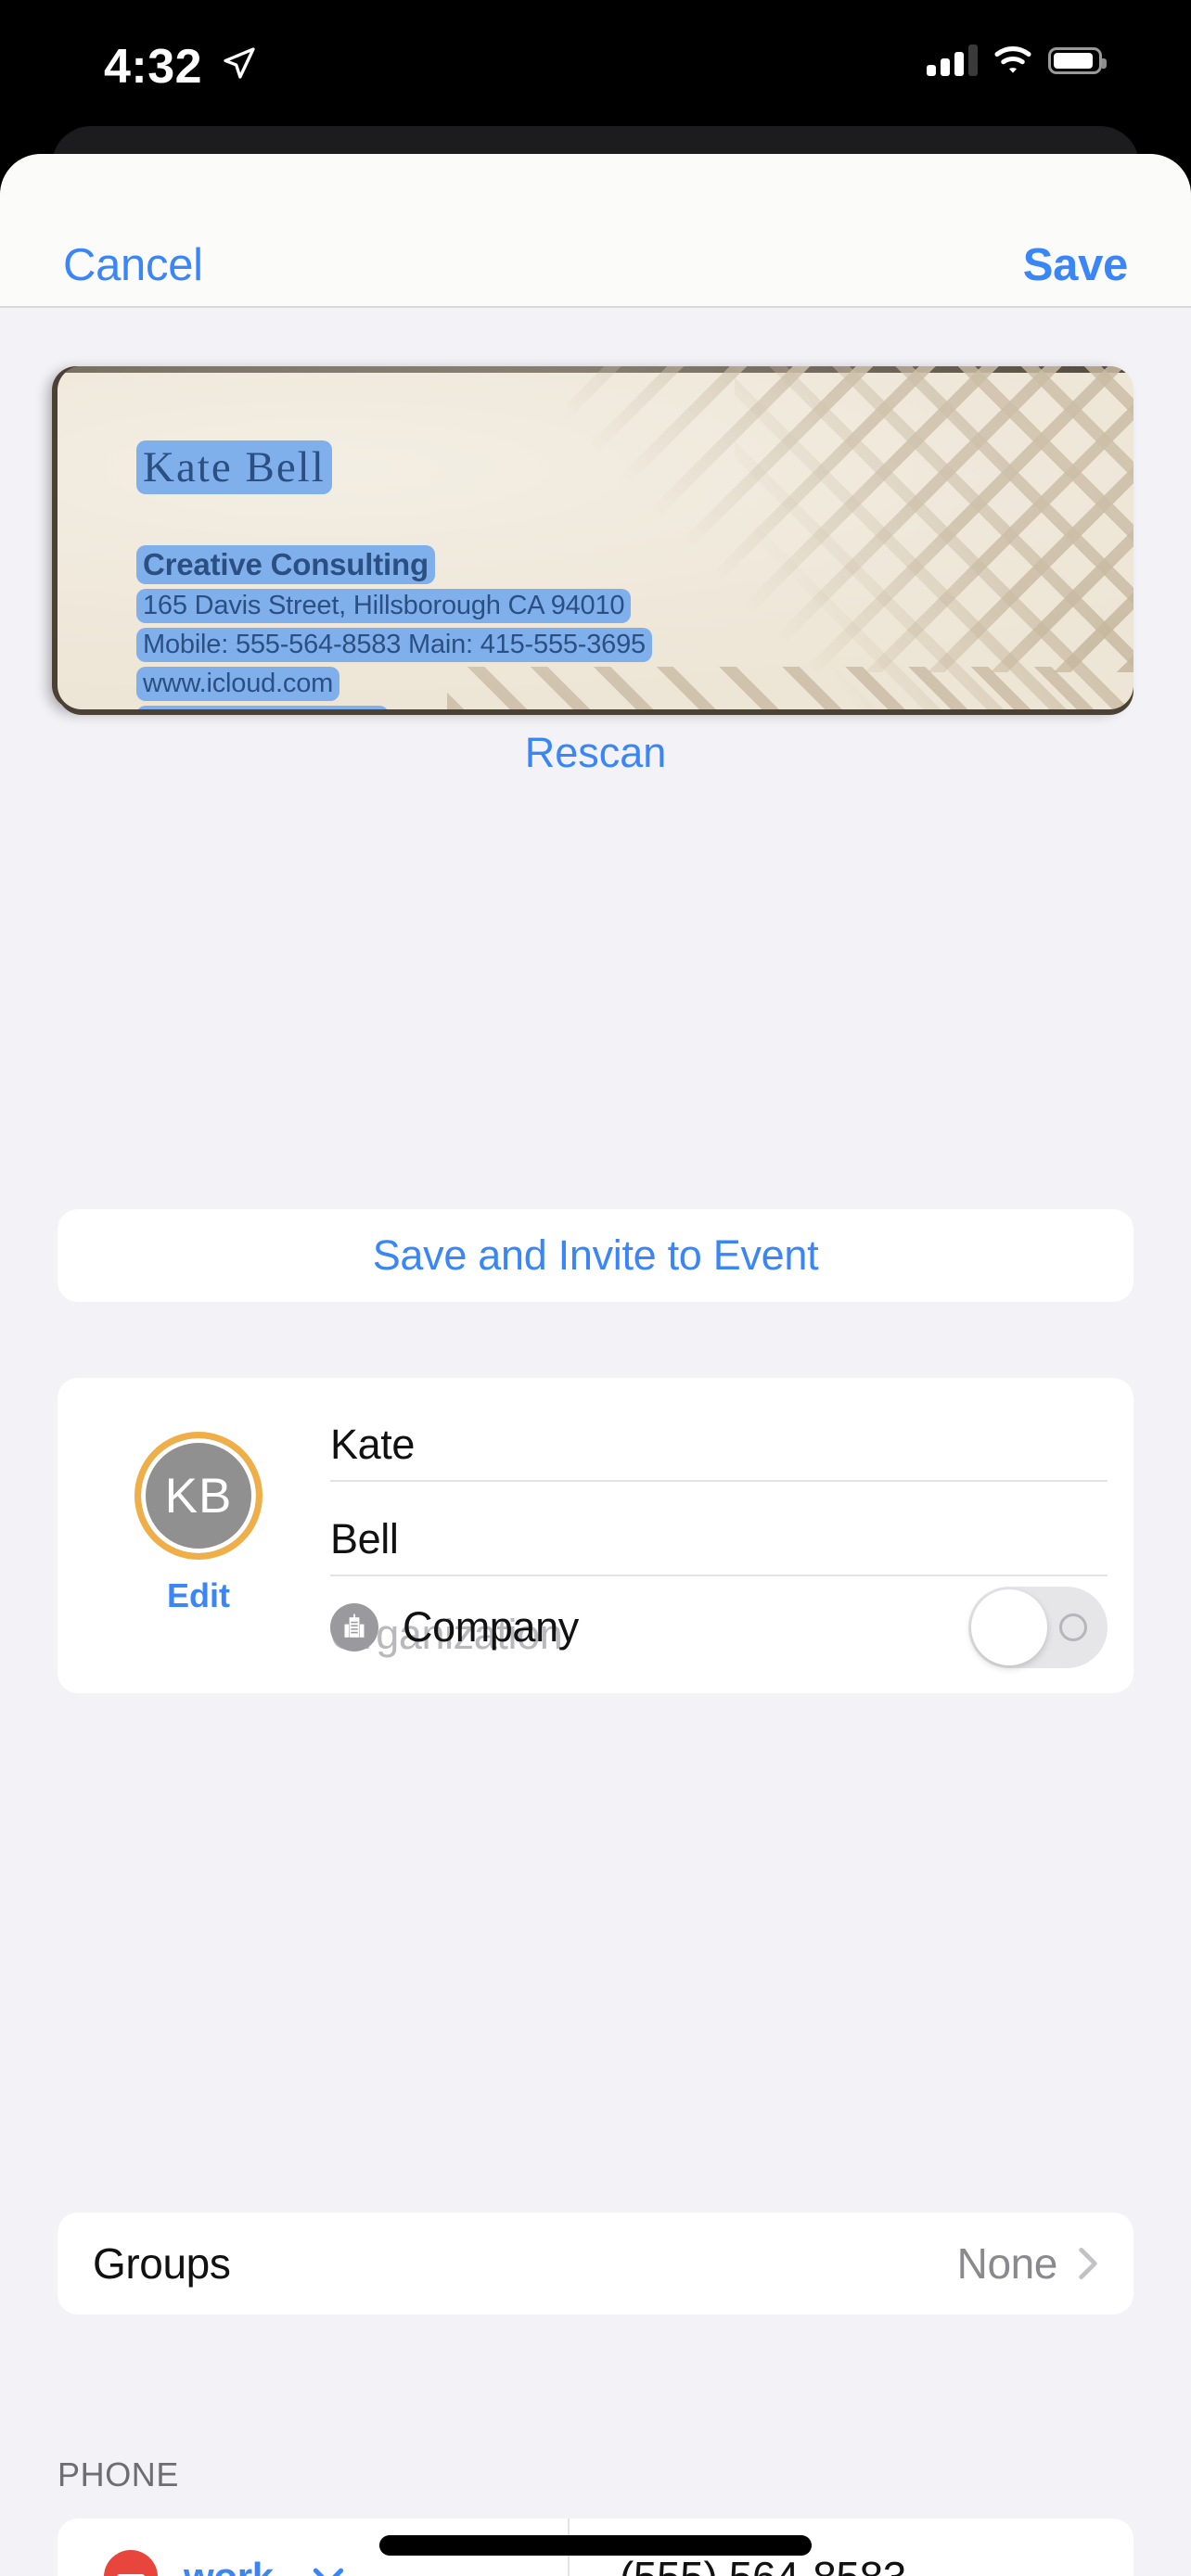 Image resolution: width=1191 pixels, height=2576 pixels. I want to click on card-line-address: 165 Davis Street, Hillsborough CA 94010, so click(384, 606).